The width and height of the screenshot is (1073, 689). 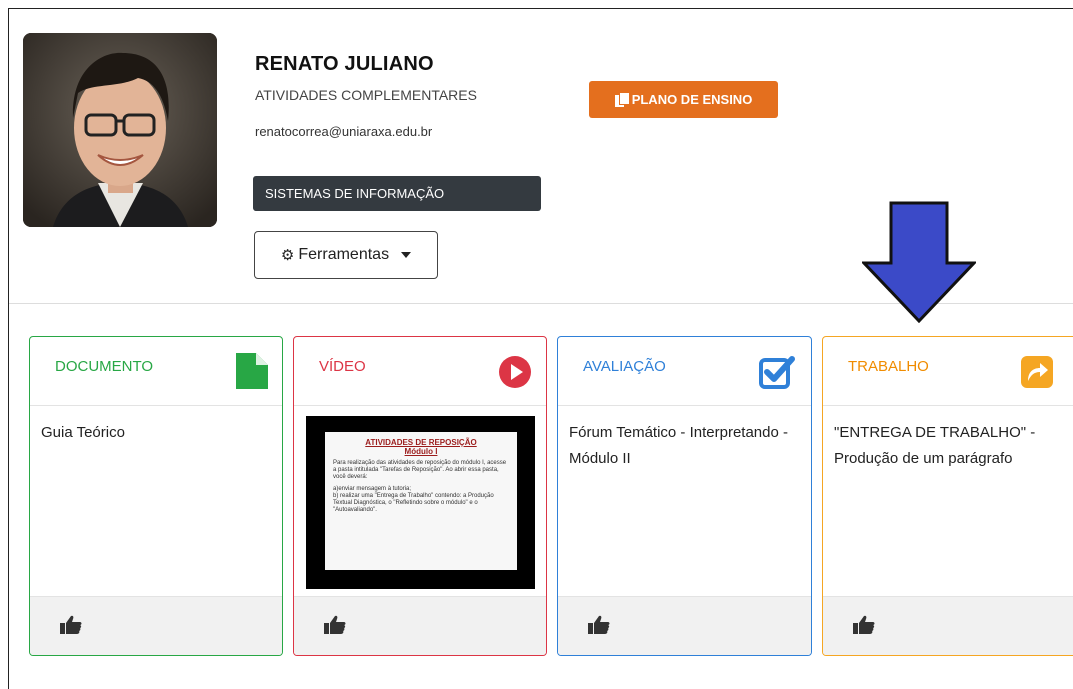 I want to click on avatar, so click(x=120, y=130).